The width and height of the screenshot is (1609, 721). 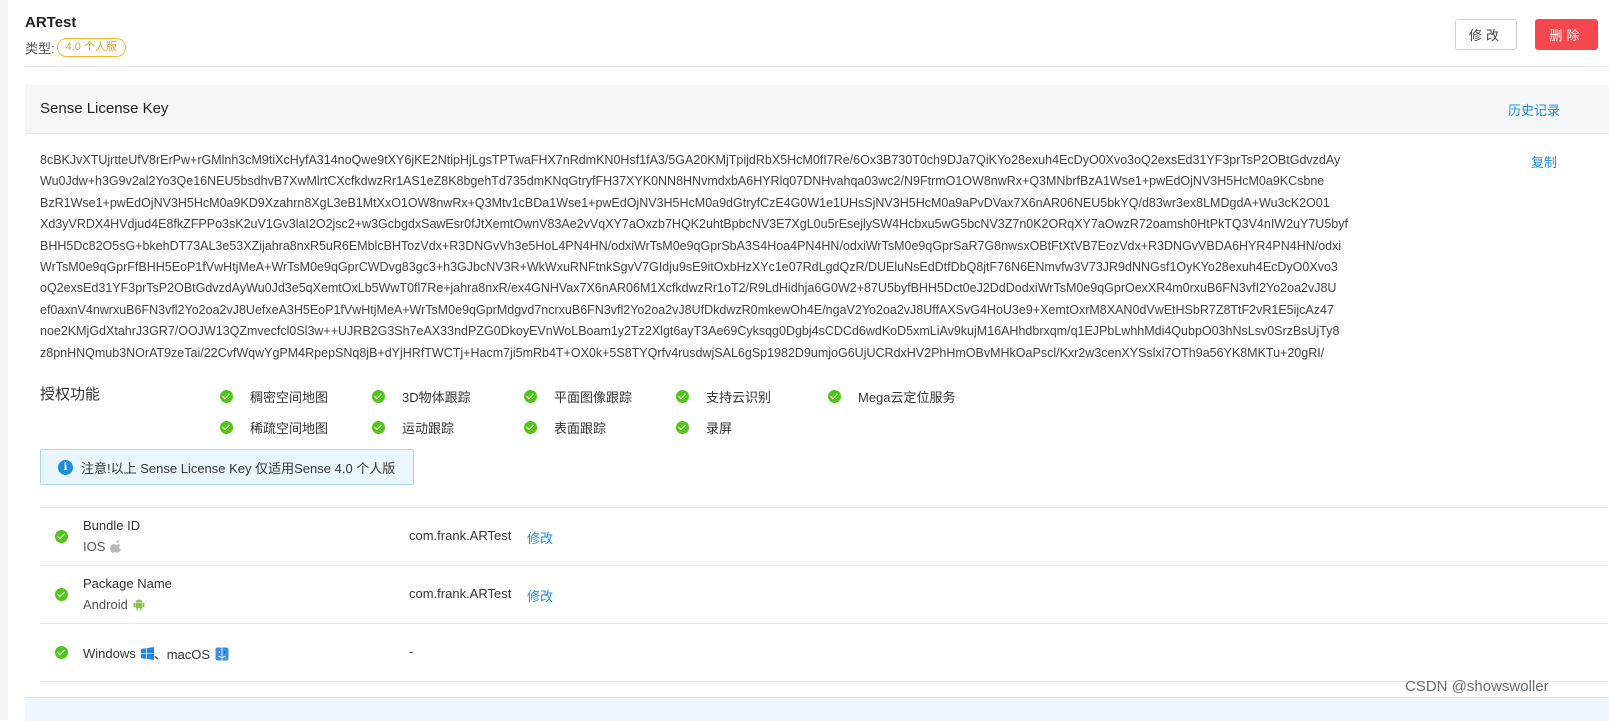 I want to click on feature-item: 表面跟踪, so click(x=565, y=427).